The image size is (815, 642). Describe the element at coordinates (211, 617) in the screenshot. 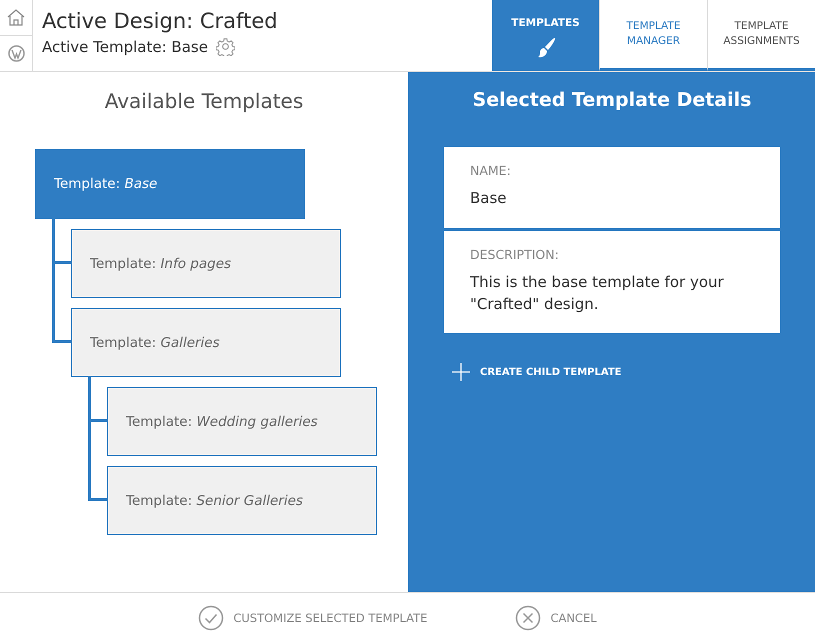

I see `checkmark-icon` at that location.